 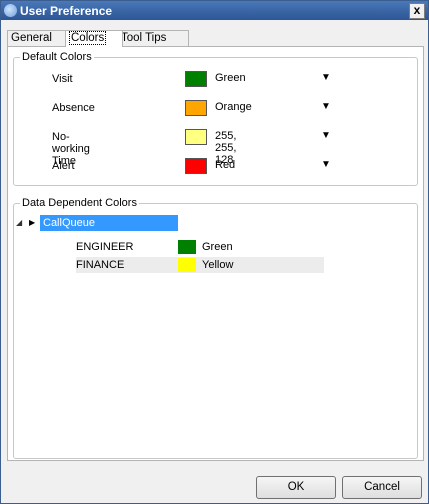 I want to click on tab-colors: Colors, so click(x=94, y=38).